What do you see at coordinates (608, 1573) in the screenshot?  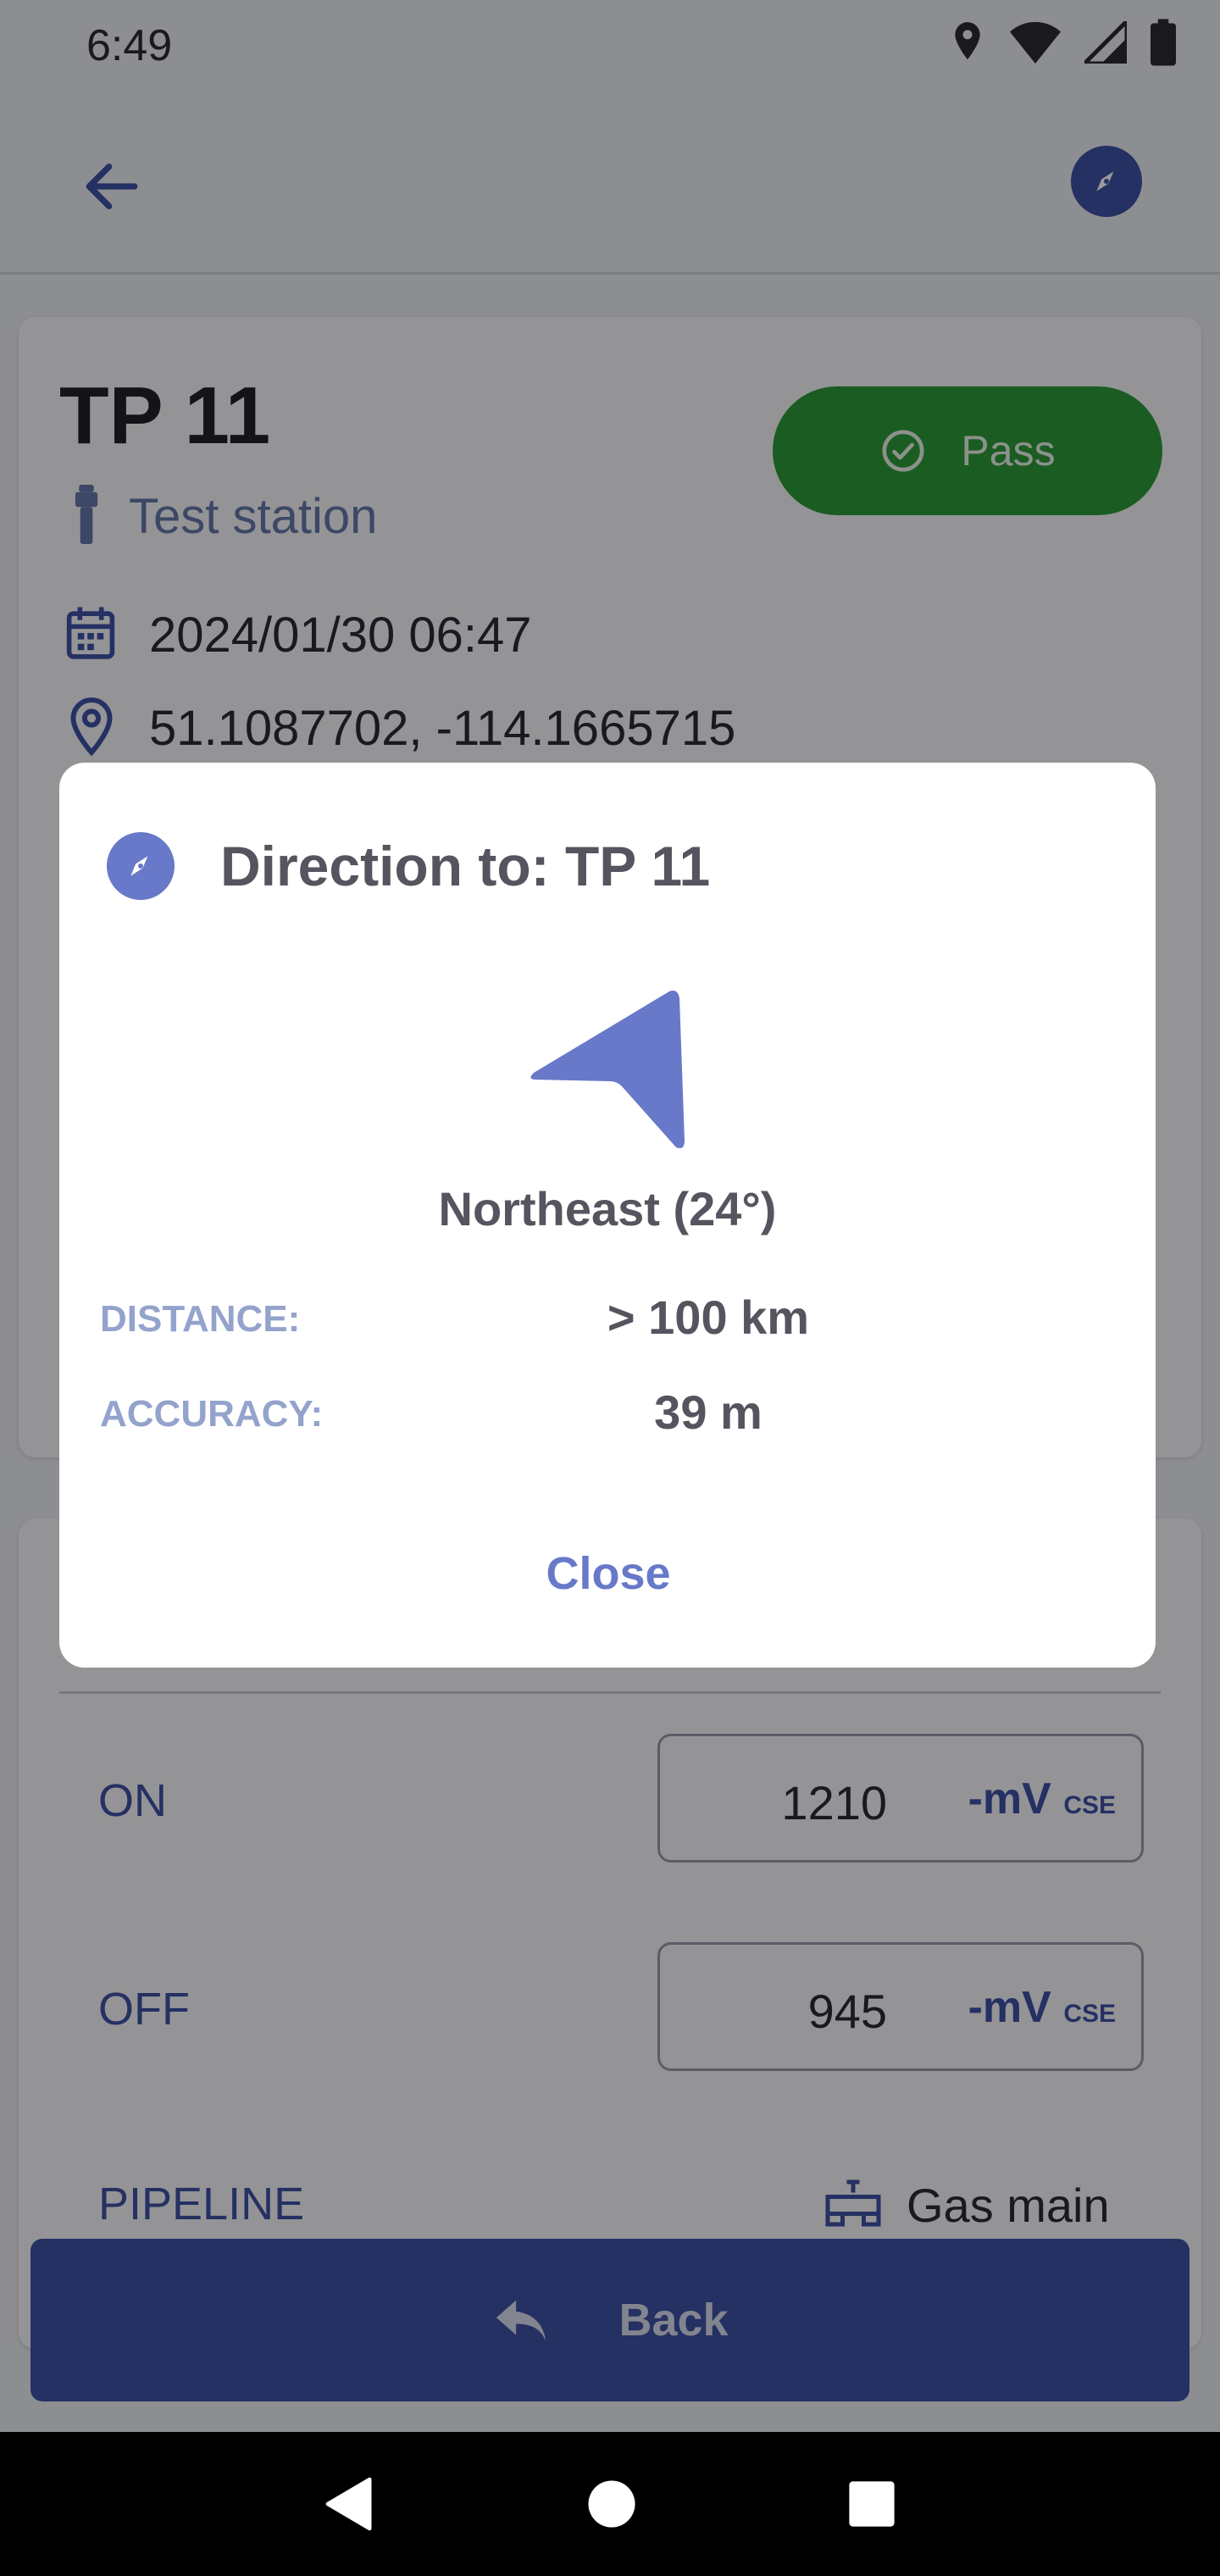 I see `close-button: Close` at bounding box center [608, 1573].